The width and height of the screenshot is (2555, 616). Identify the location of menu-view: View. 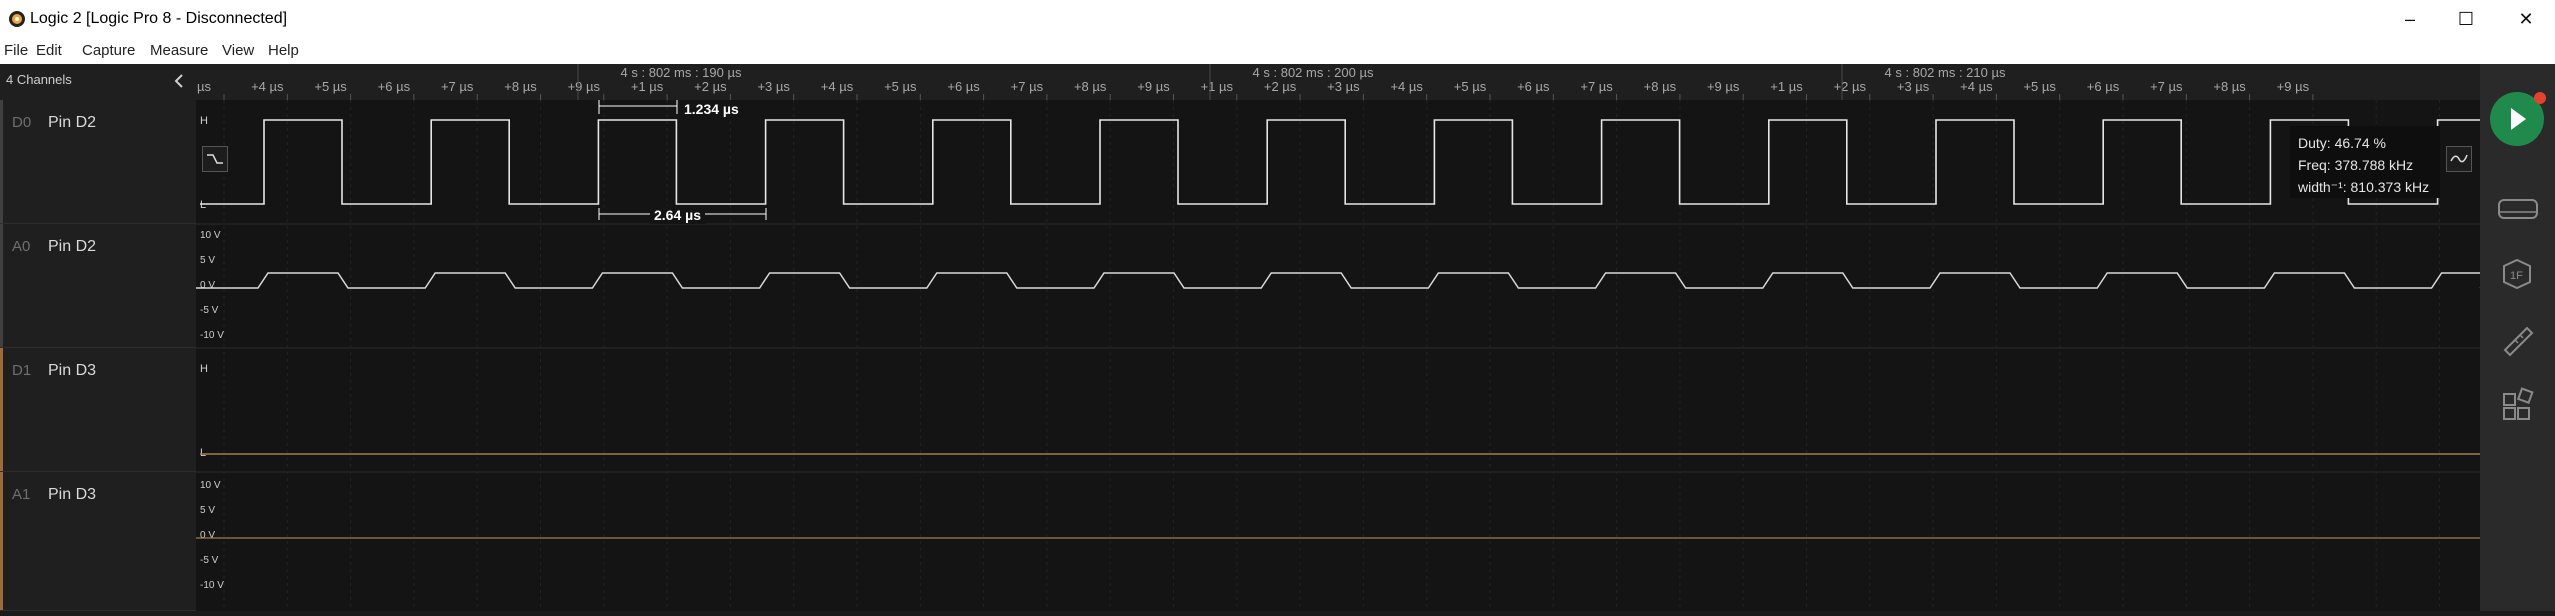
(238, 50).